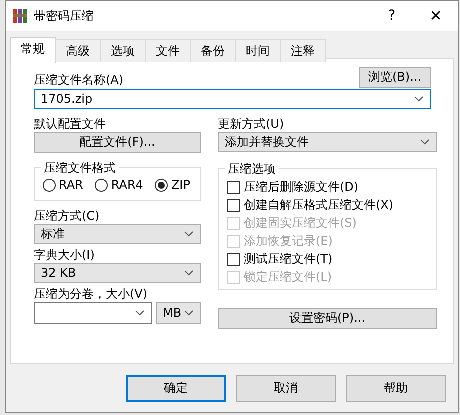 The image size is (460, 415). Describe the element at coordinates (67, 216) in the screenshot. I see `field-label: 压缩方式(C)` at that location.